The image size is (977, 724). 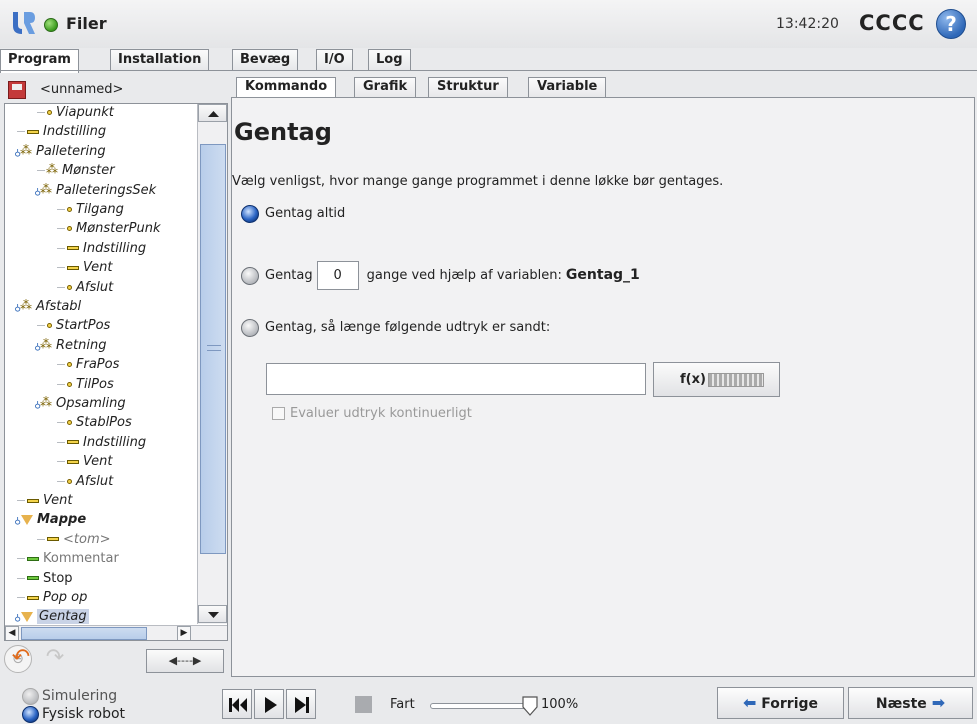 I want to click on skip-back-button, so click(x=237, y=704).